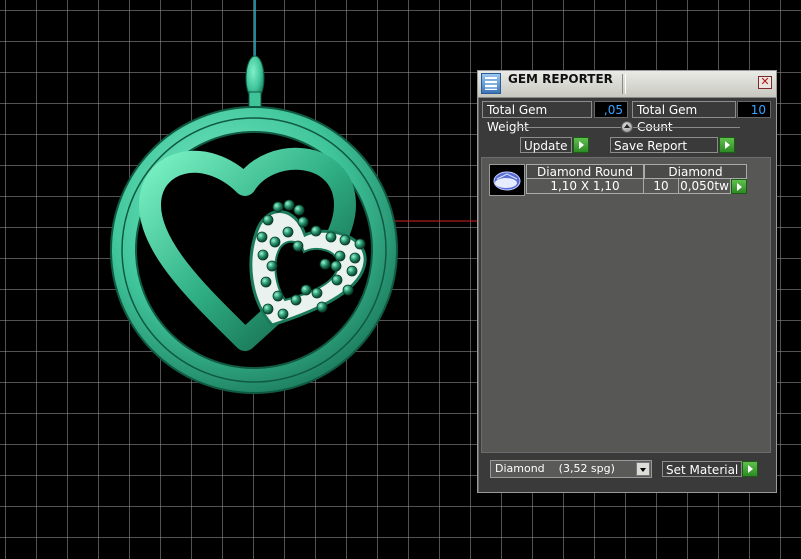  I want to click on update-button: Update, so click(546, 145).